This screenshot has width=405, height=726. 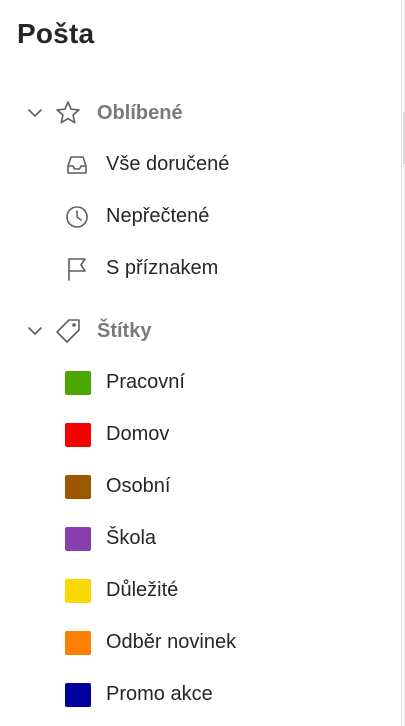 What do you see at coordinates (171, 642) in the screenshot?
I see `tag-item-label: Odběr novinek` at bounding box center [171, 642].